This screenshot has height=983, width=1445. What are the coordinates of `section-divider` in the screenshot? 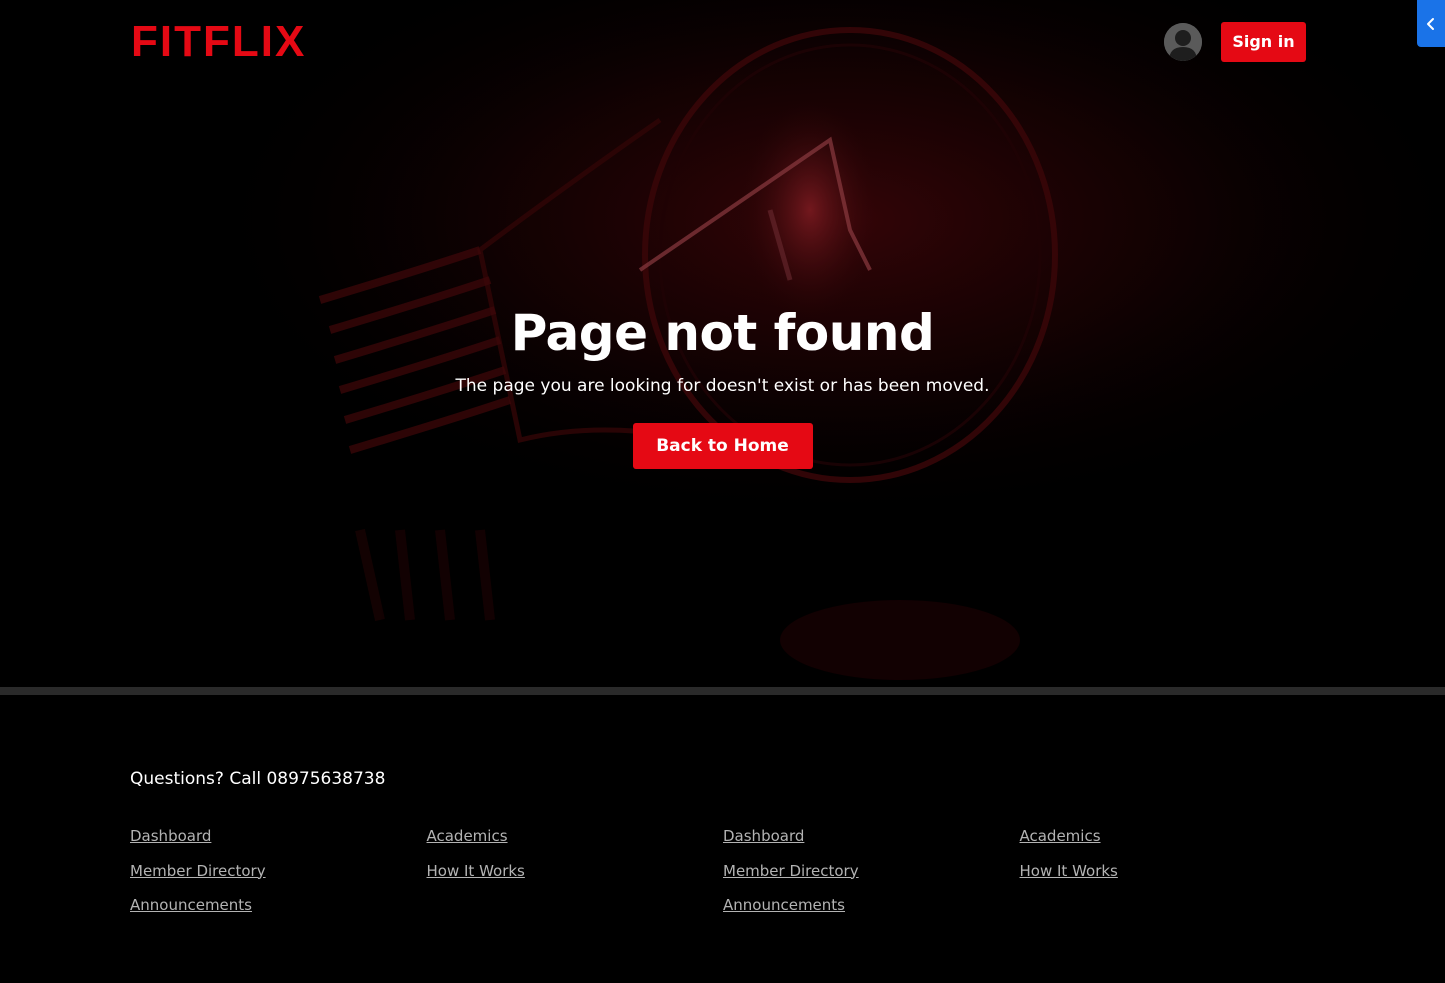 It's located at (722, 691).